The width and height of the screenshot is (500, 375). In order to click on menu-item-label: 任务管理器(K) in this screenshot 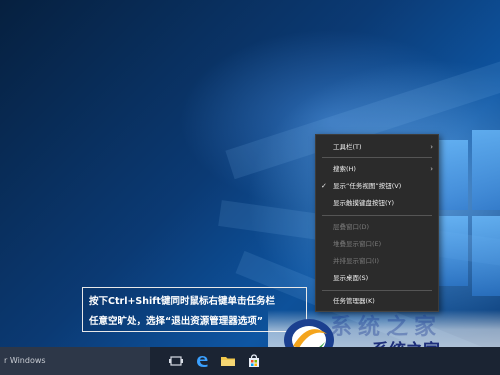, I will do `click(354, 301)`.